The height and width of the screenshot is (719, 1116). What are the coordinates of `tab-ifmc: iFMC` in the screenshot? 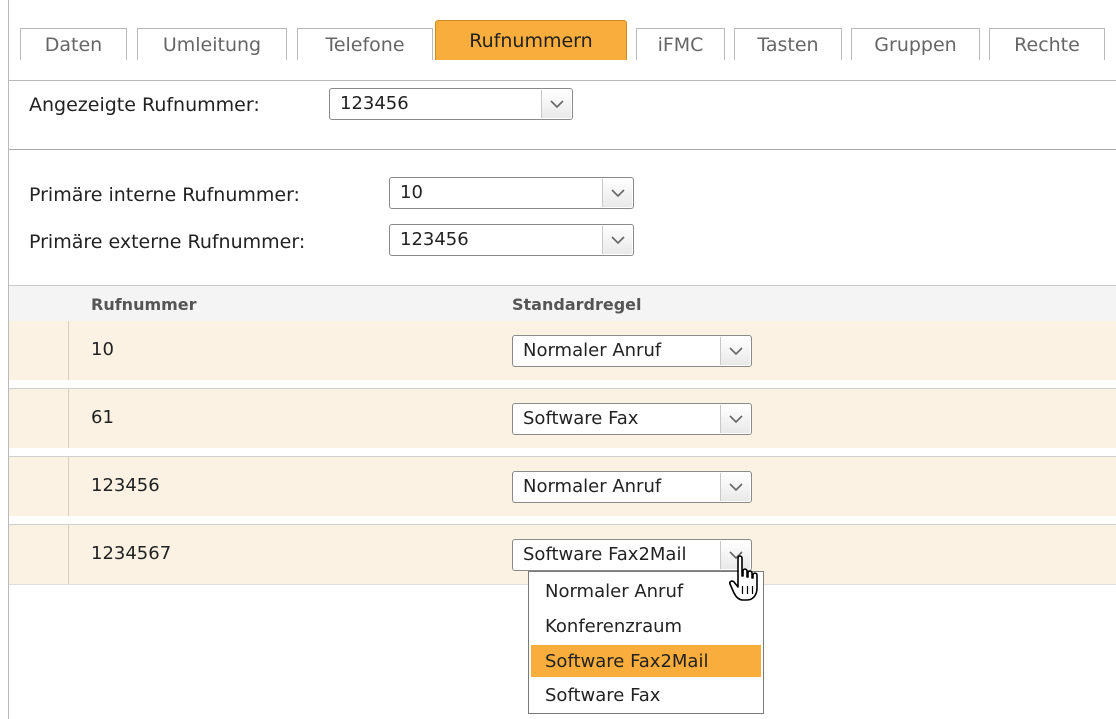 It's located at (680, 44).